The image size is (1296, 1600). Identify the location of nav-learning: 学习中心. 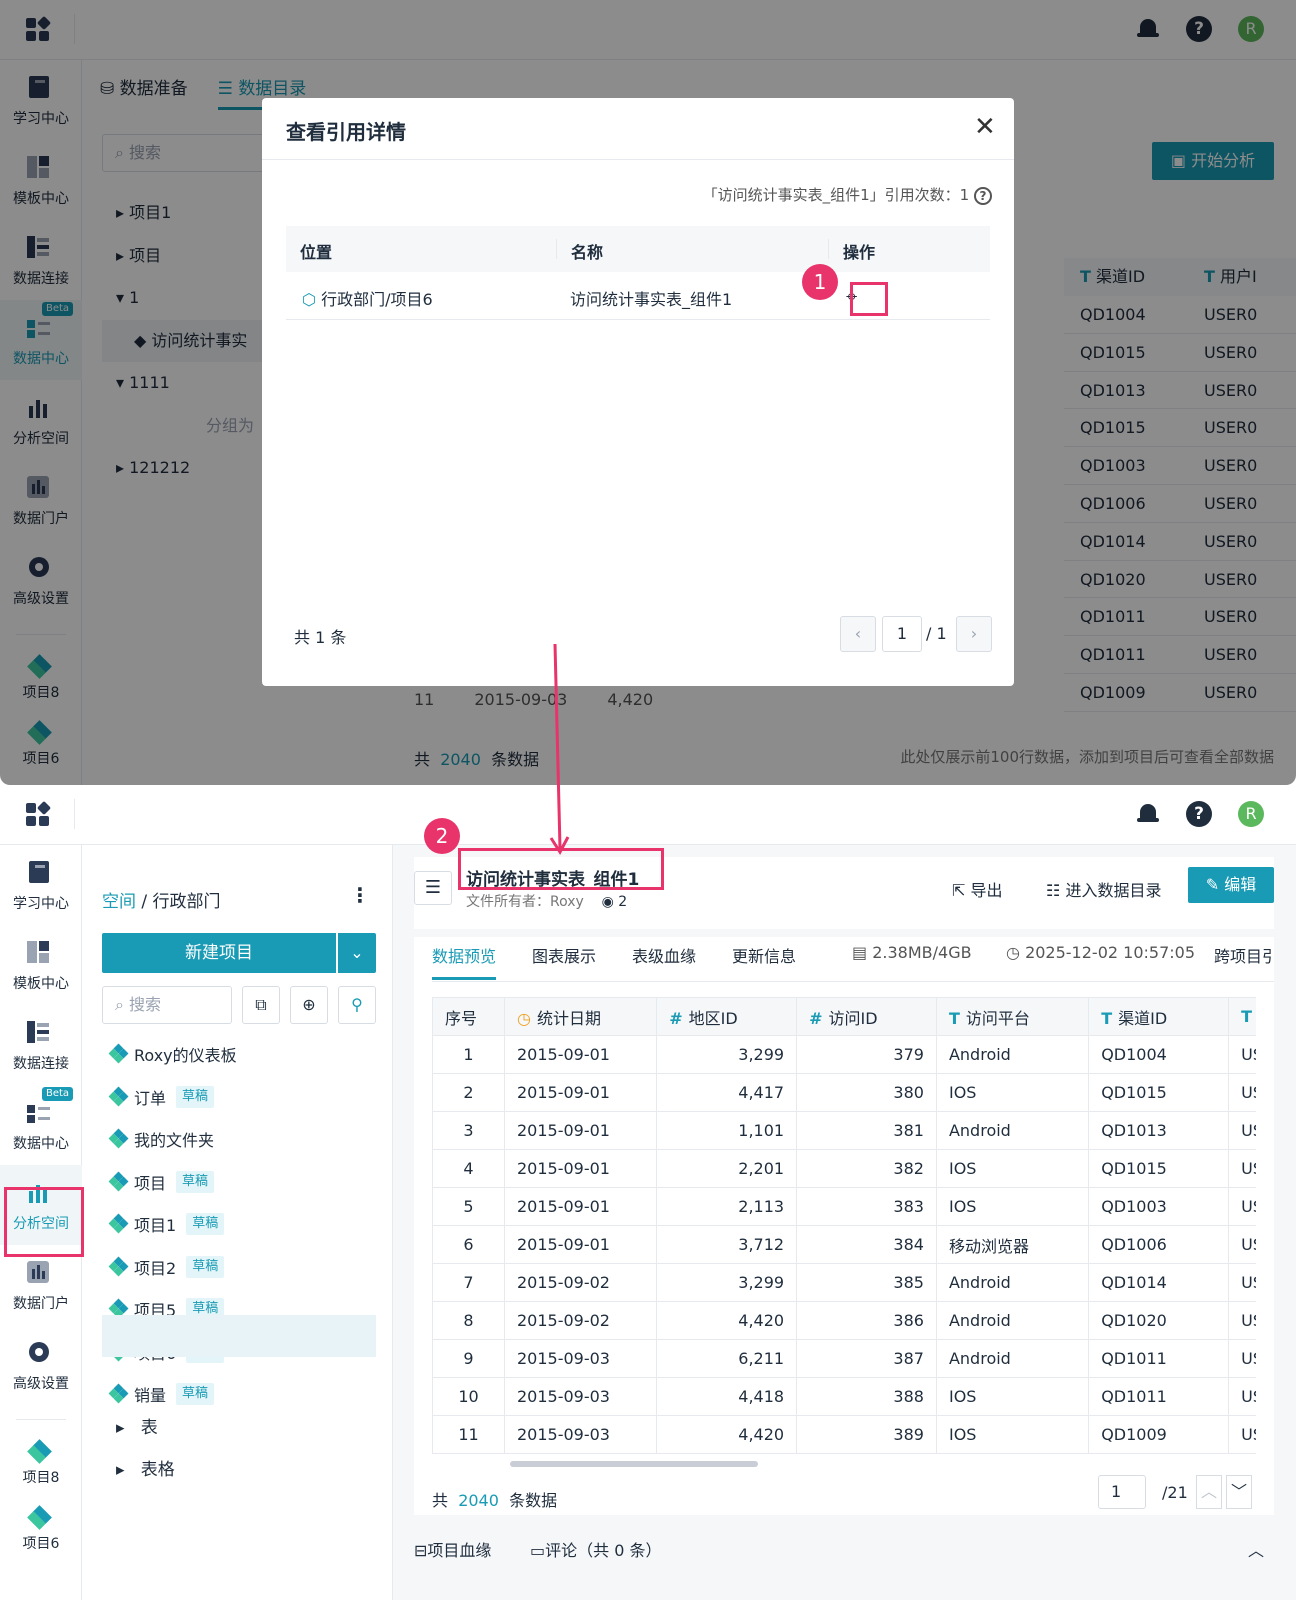
(41, 885).